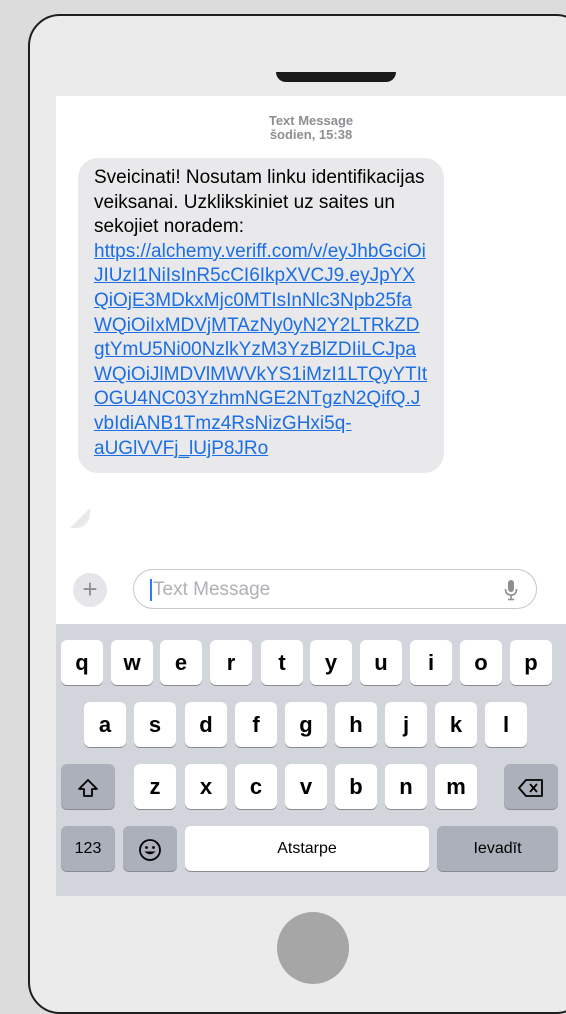 The width and height of the screenshot is (566, 1014). I want to click on key-q: q, so click(82, 662).